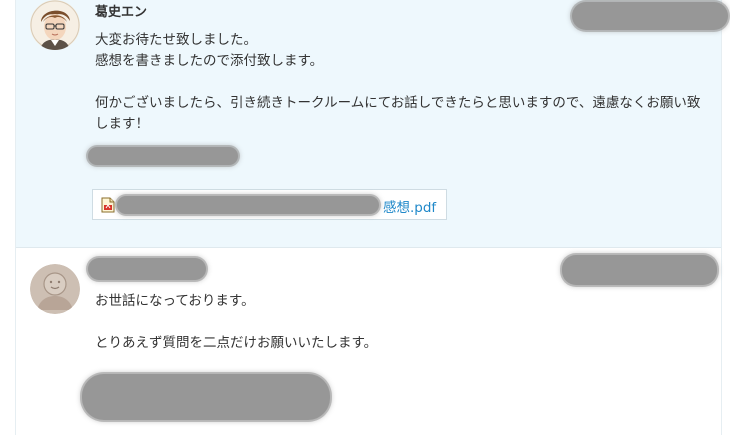  What do you see at coordinates (55, 289) in the screenshot?
I see `default-user-avatar-icon` at bounding box center [55, 289].